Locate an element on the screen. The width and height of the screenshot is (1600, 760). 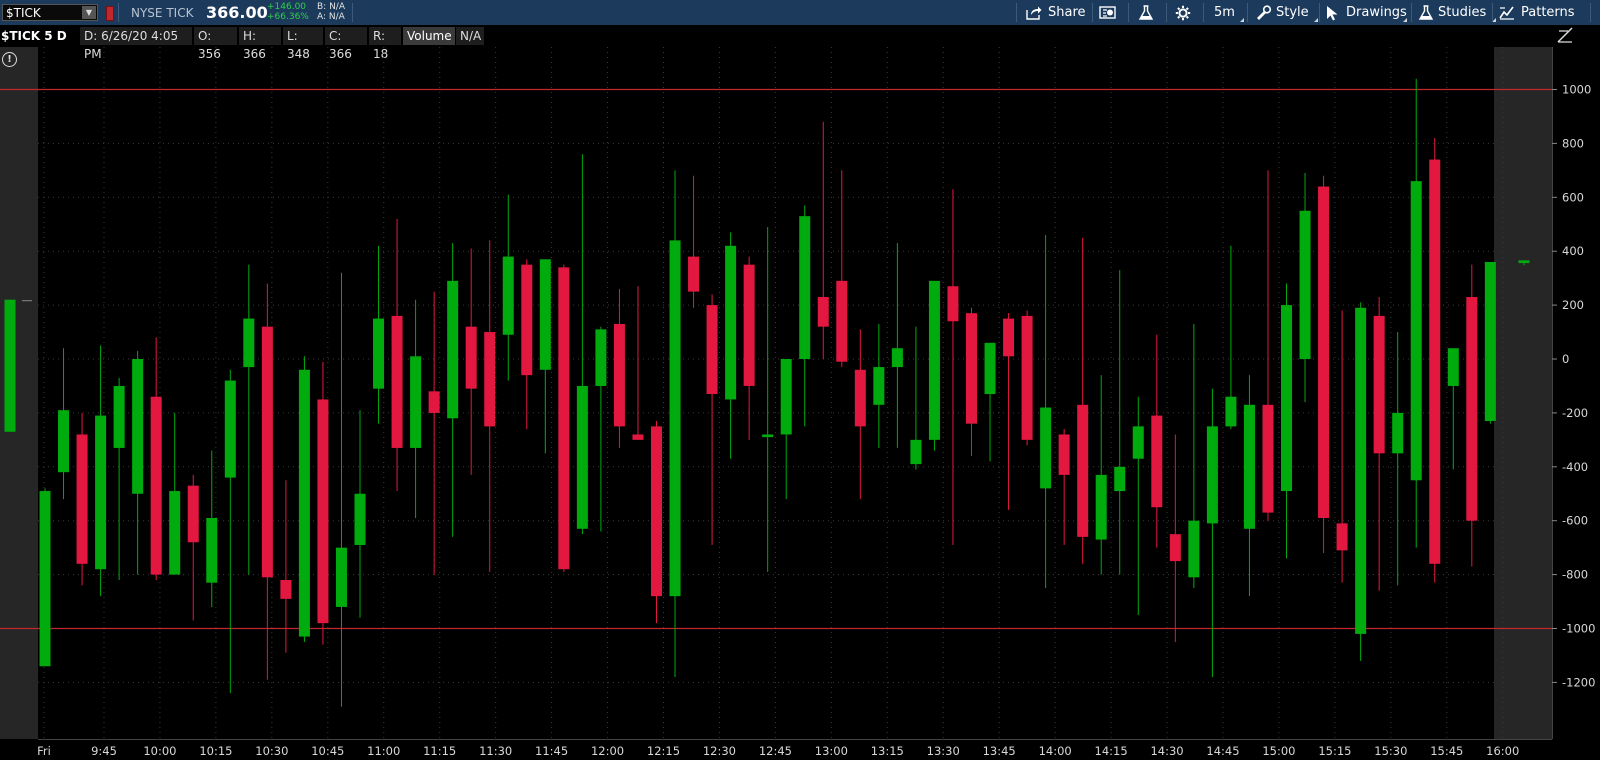
x-tick-label: 9:45 is located at coordinates (104, 751).